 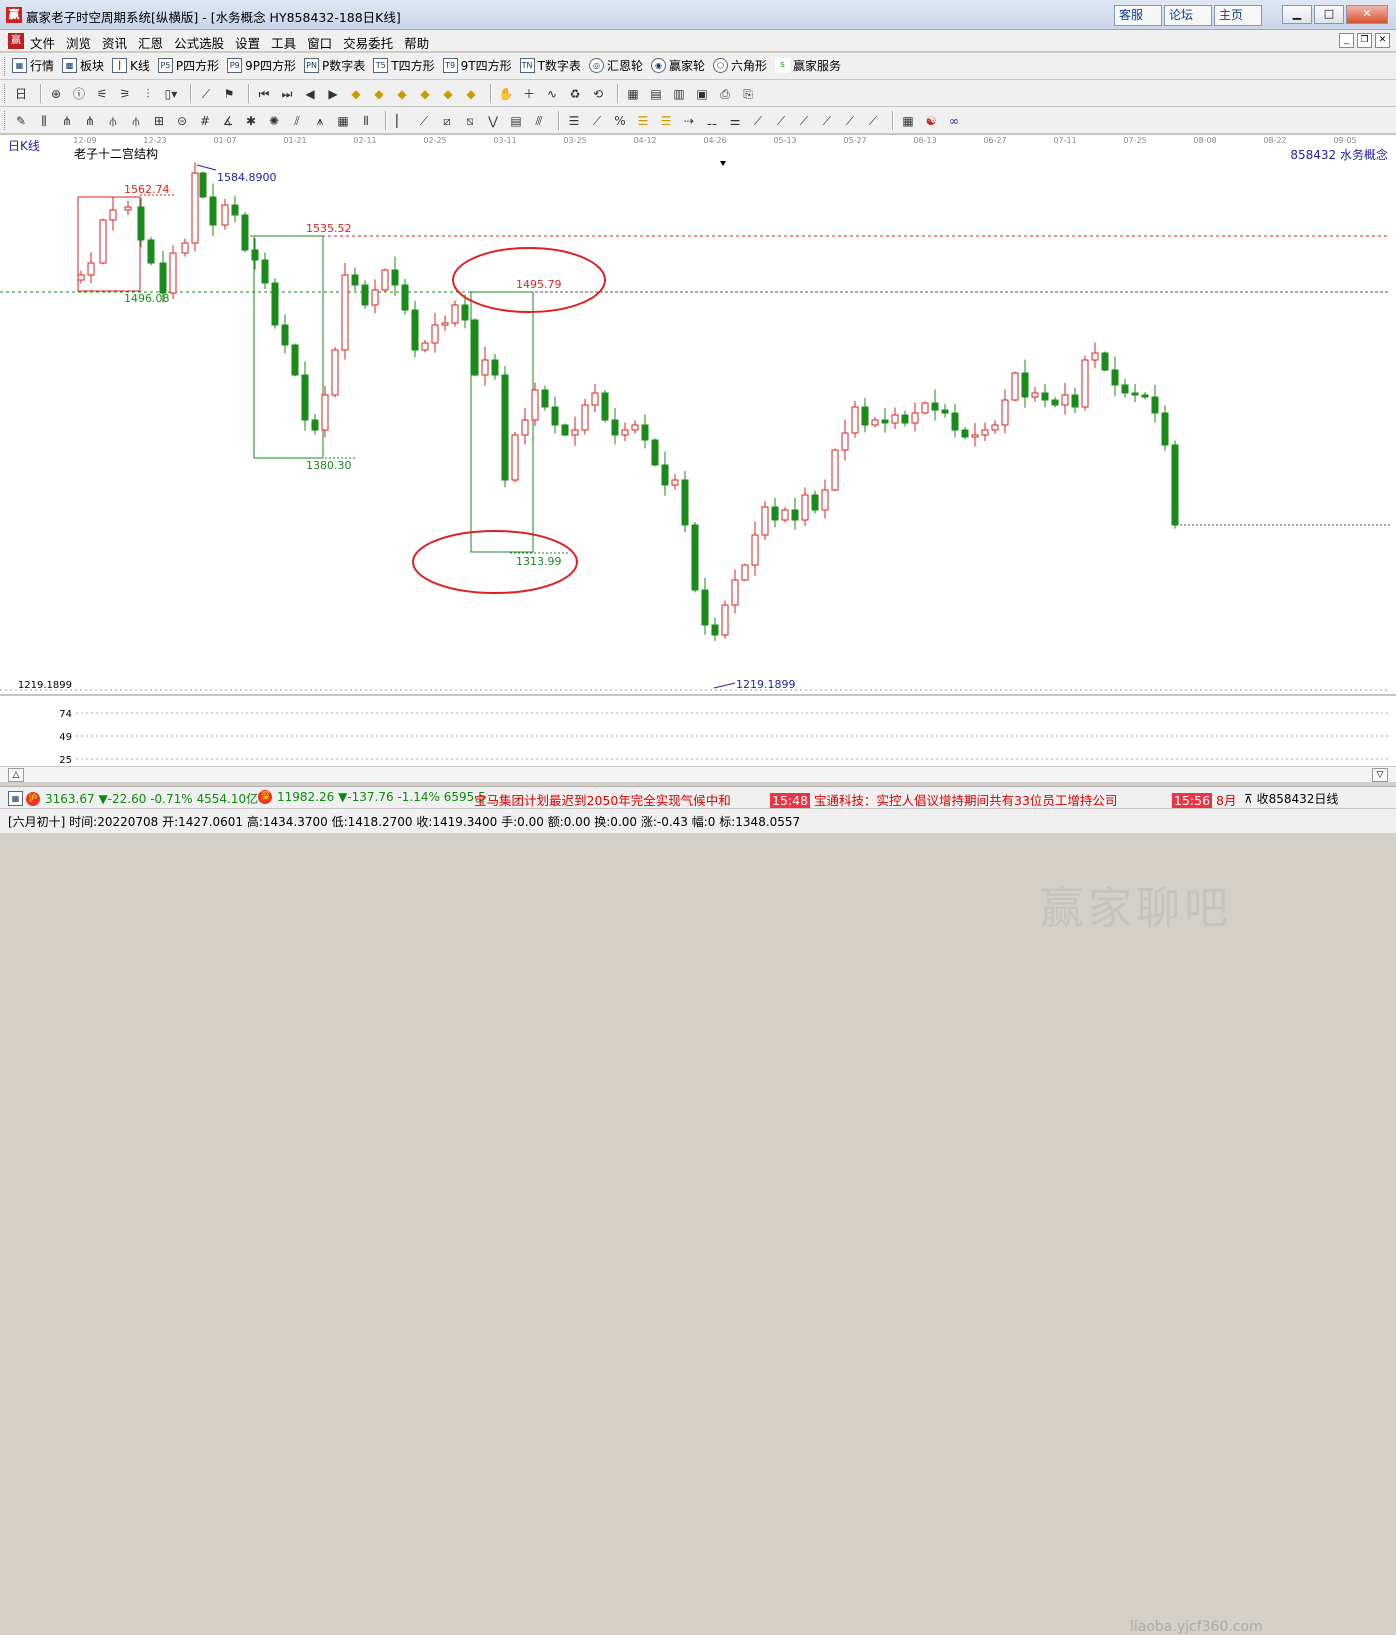 I want to click on p-number-button: PN P数字表, so click(x=334, y=65).